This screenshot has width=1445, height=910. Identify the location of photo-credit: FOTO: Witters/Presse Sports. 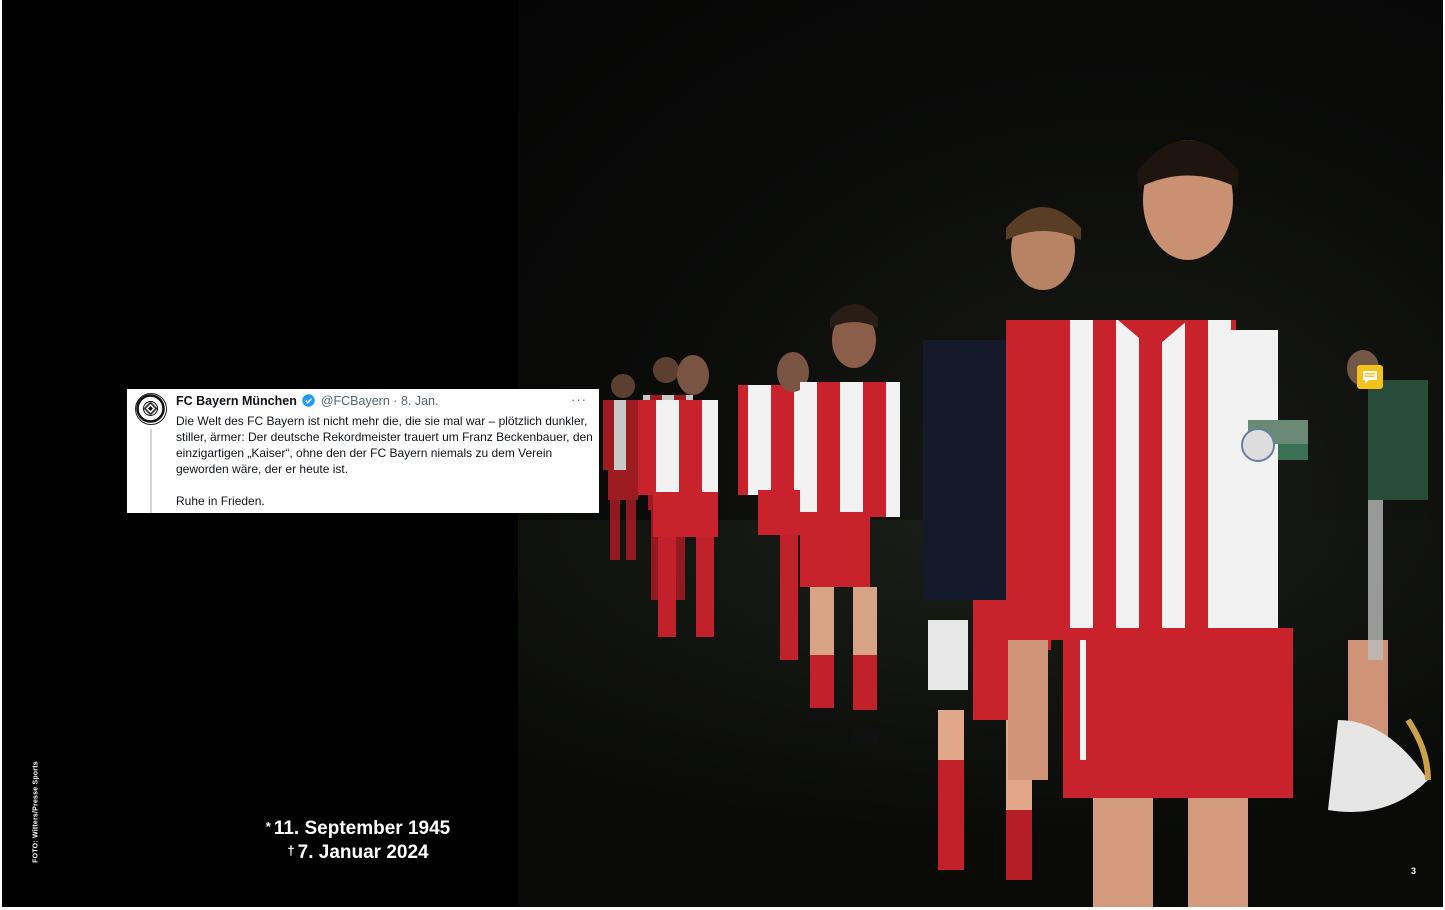
(36, 812).